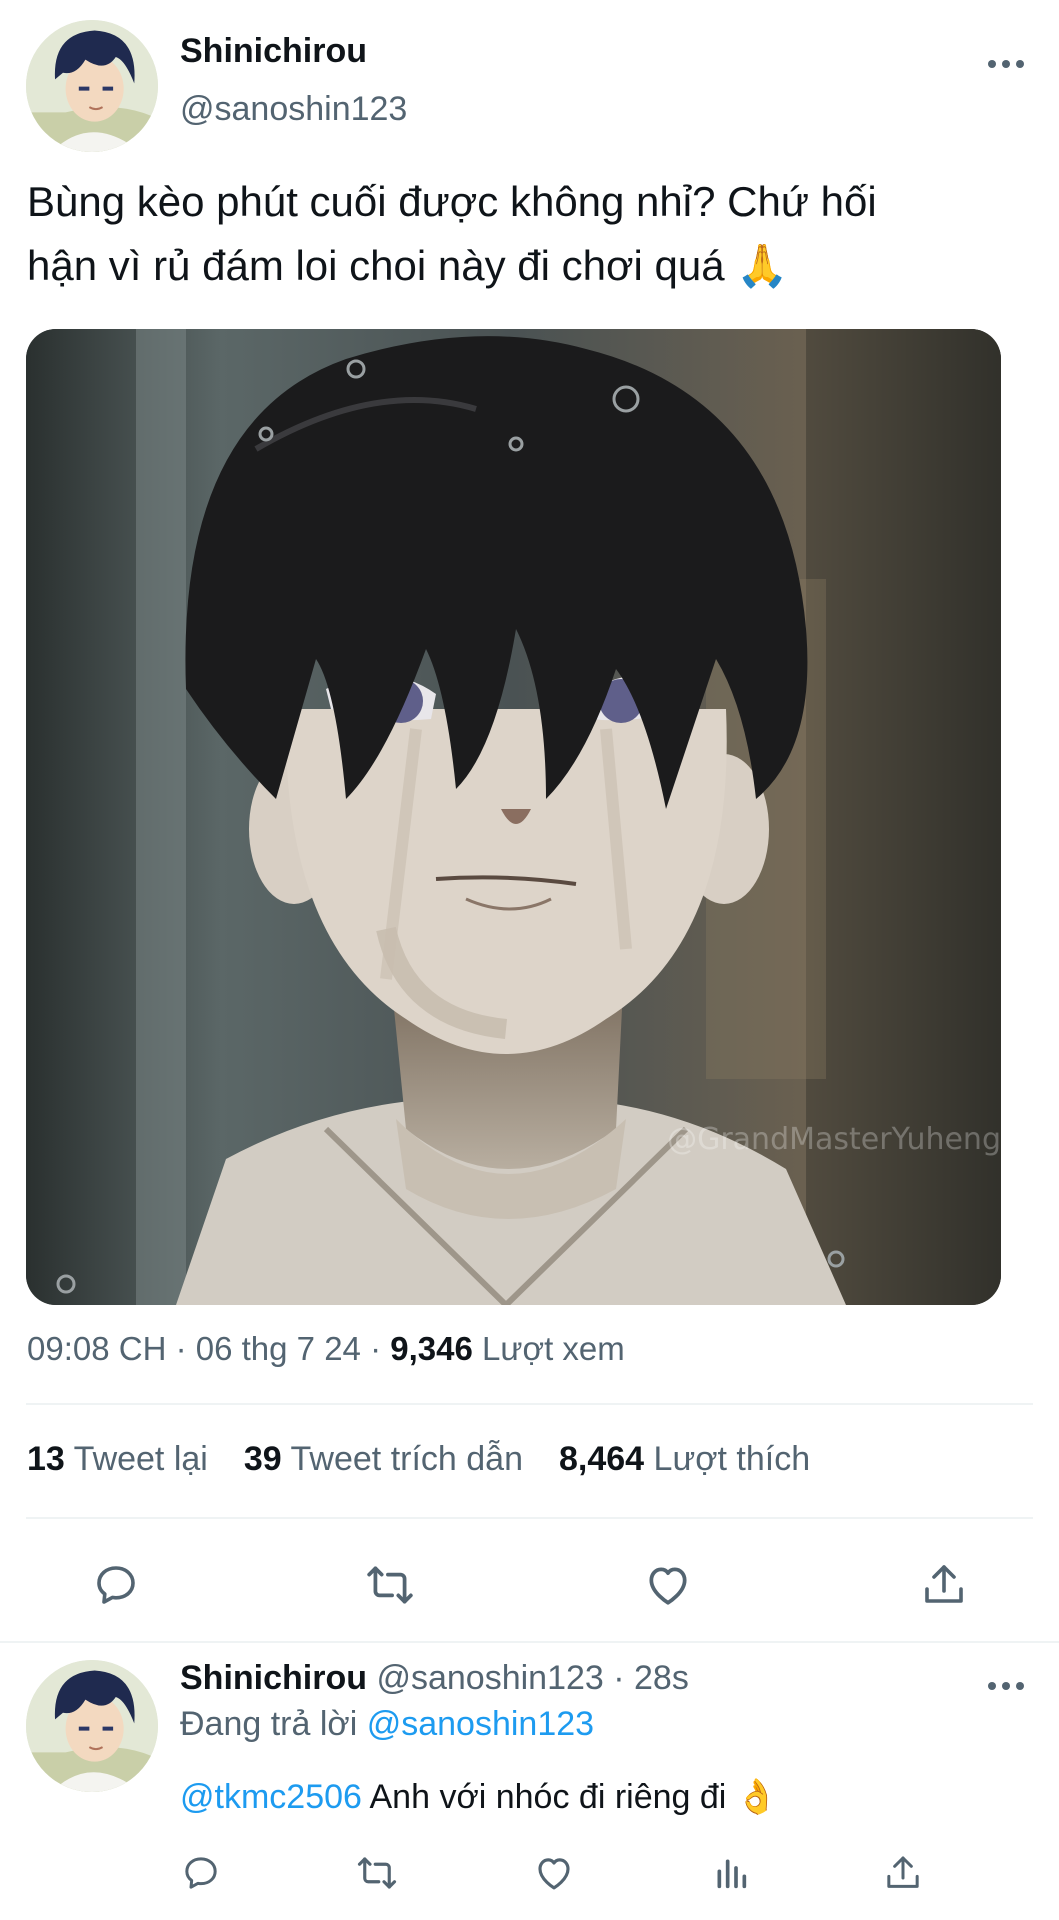 This screenshot has width=1059, height=1920. I want to click on author-avatar, so click(92, 86).